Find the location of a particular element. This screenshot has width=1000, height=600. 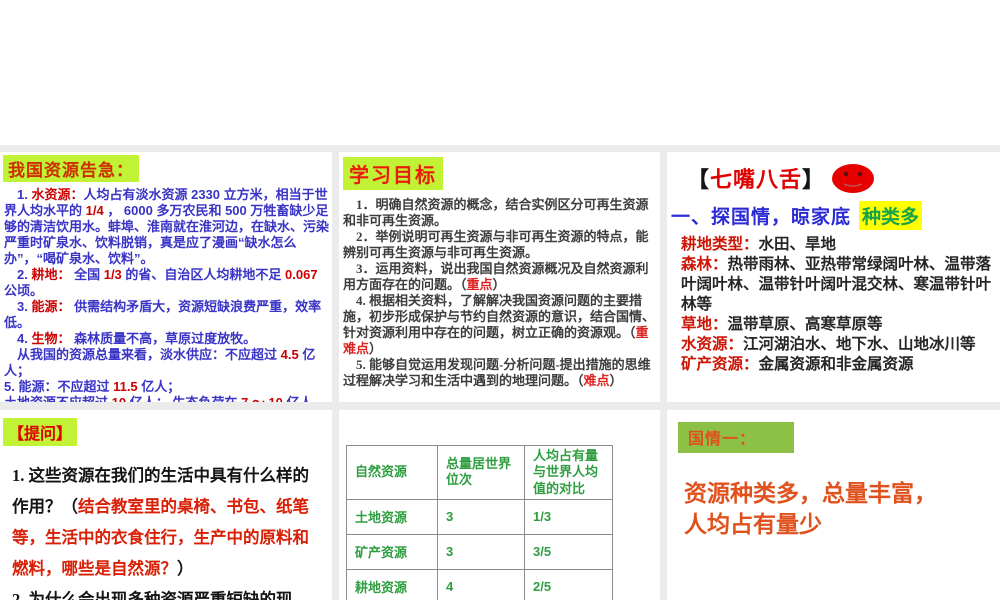

paragraph: 水资源：江河湖泊水、地下水、山地冰川等 is located at coordinates (837, 345).